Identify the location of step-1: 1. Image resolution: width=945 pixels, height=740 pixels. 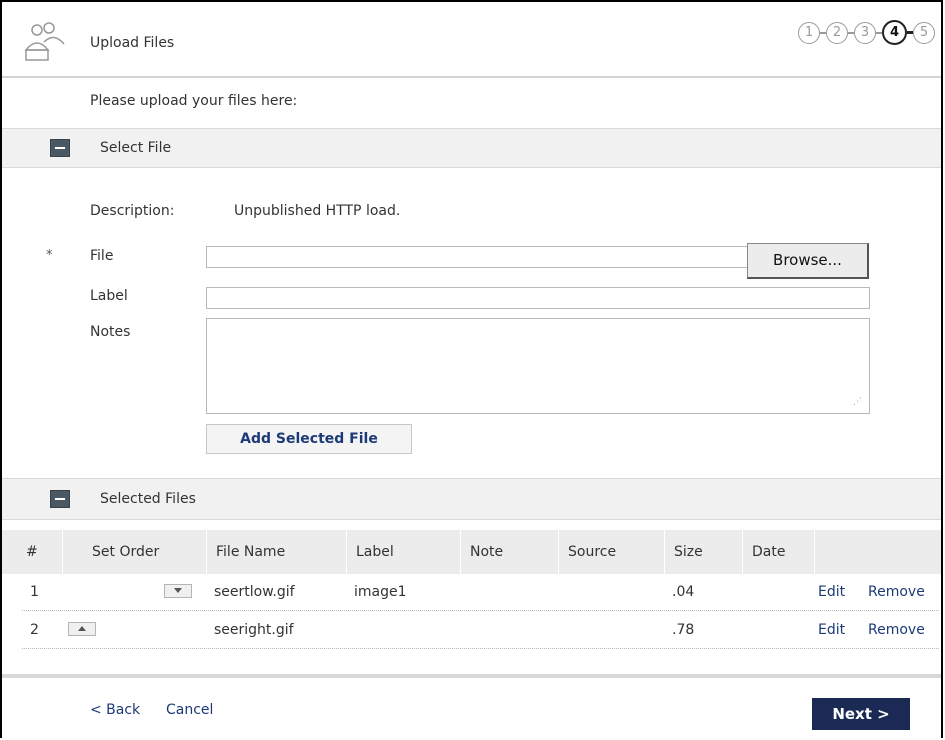
(809, 32).